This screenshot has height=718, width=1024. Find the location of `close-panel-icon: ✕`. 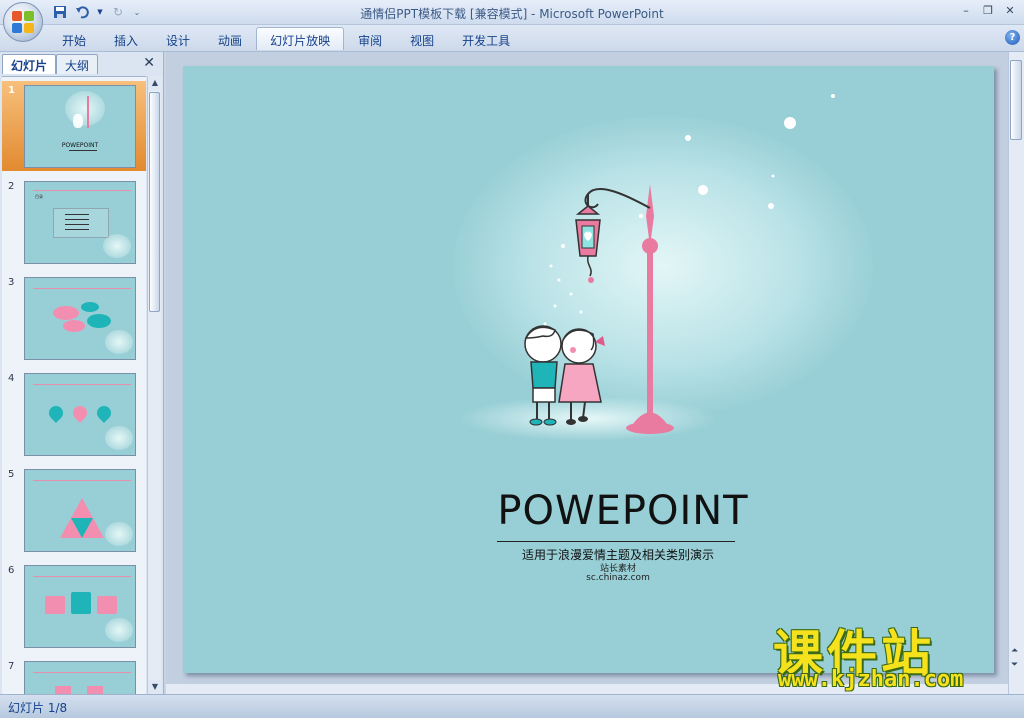

close-panel-icon: ✕ is located at coordinates (149, 63).